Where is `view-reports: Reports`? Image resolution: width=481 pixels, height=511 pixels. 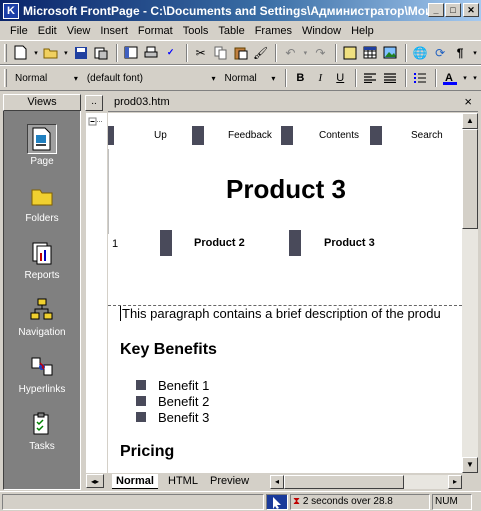 view-reports: Reports is located at coordinates (42, 262).